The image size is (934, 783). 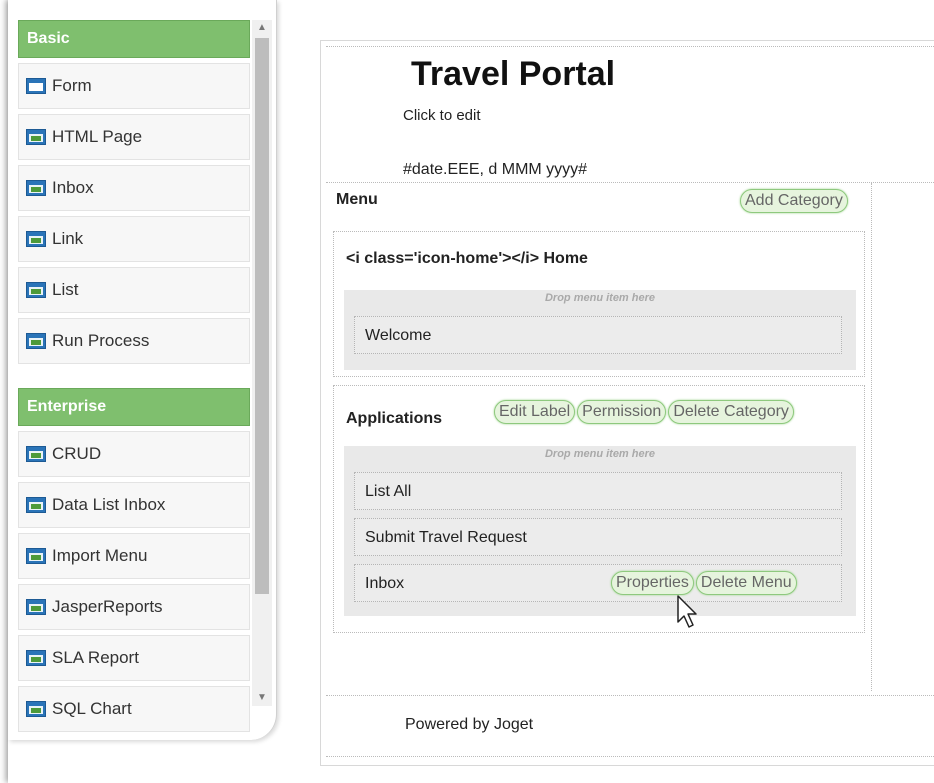 What do you see at coordinates (68, 238) in the screenshot?
I see `palette-item-label: Link` at bounding box center [68, 238].